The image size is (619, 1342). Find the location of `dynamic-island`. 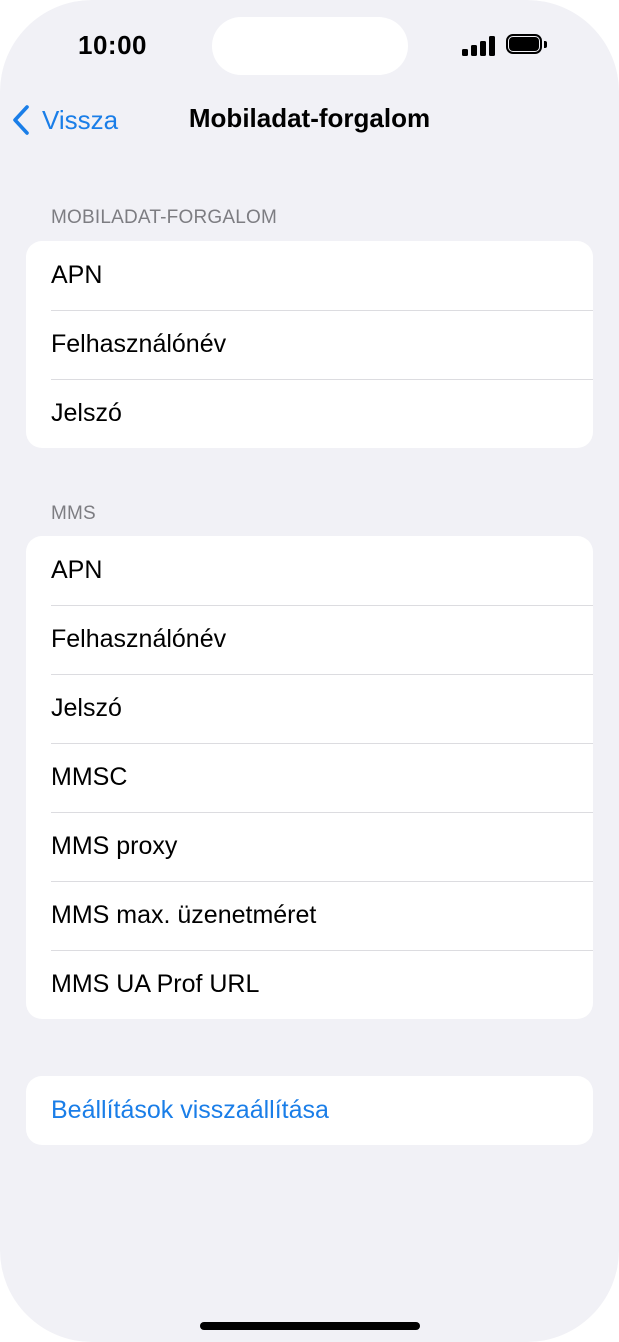

dynamic-island is located at coordinates (310, 46).